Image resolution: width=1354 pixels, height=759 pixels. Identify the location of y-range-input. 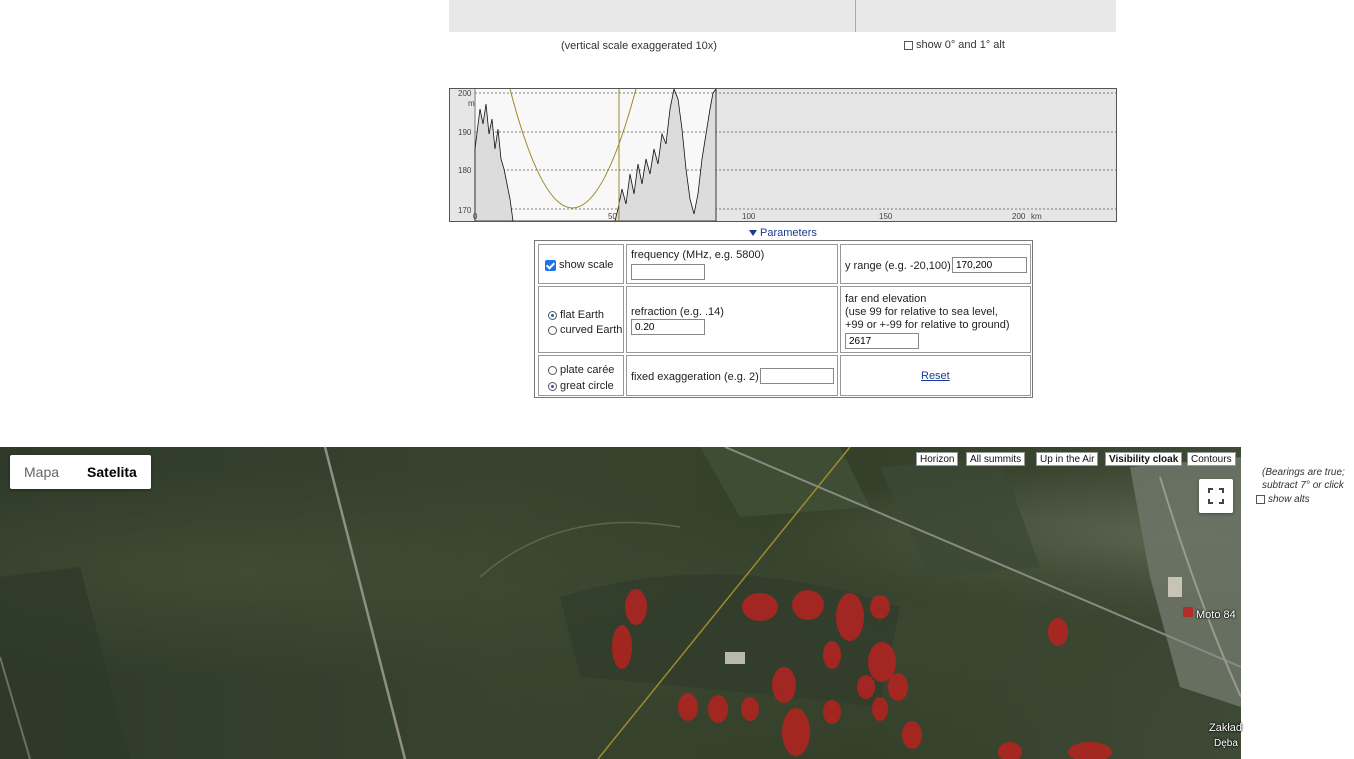
(989, 265).